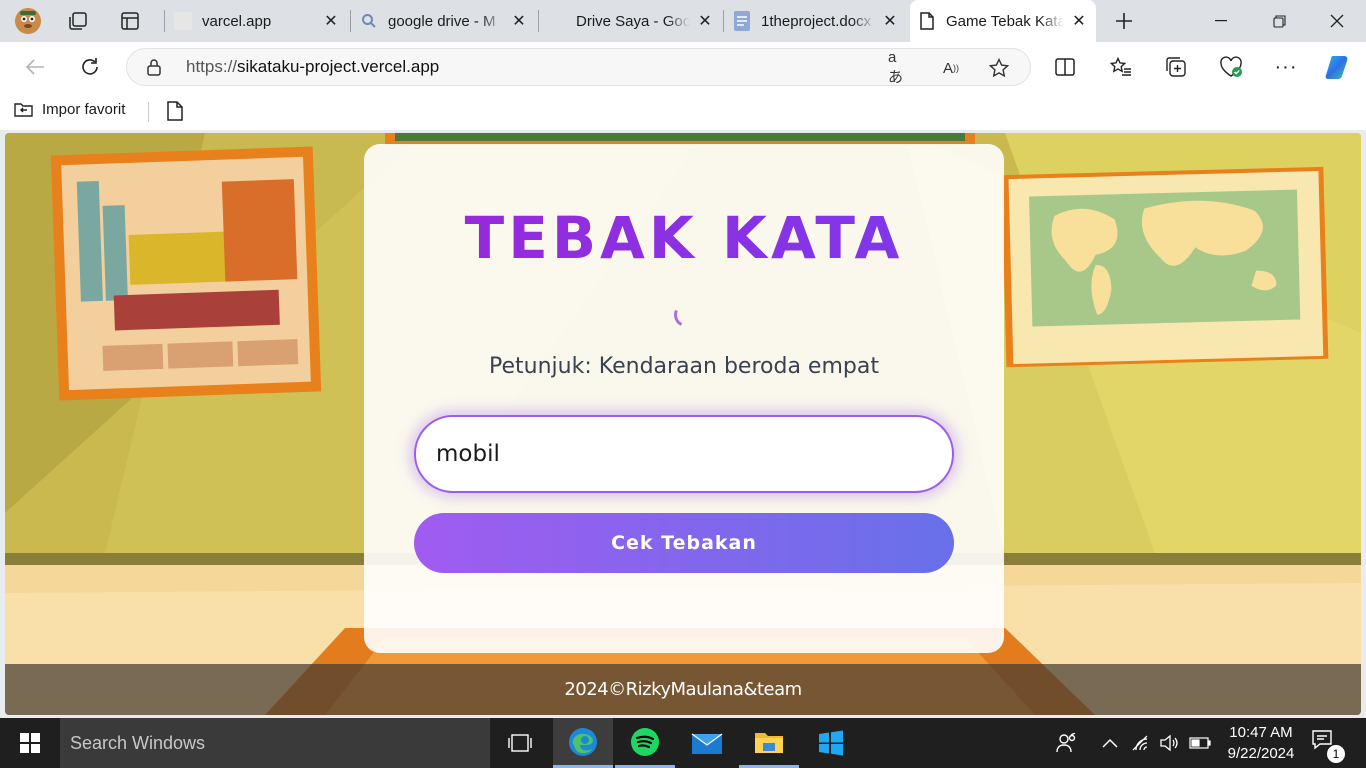 The height and width of the screenshot is (768, 1366). I want to click on clock-date: 9/22/2024, so click(1261, 753).